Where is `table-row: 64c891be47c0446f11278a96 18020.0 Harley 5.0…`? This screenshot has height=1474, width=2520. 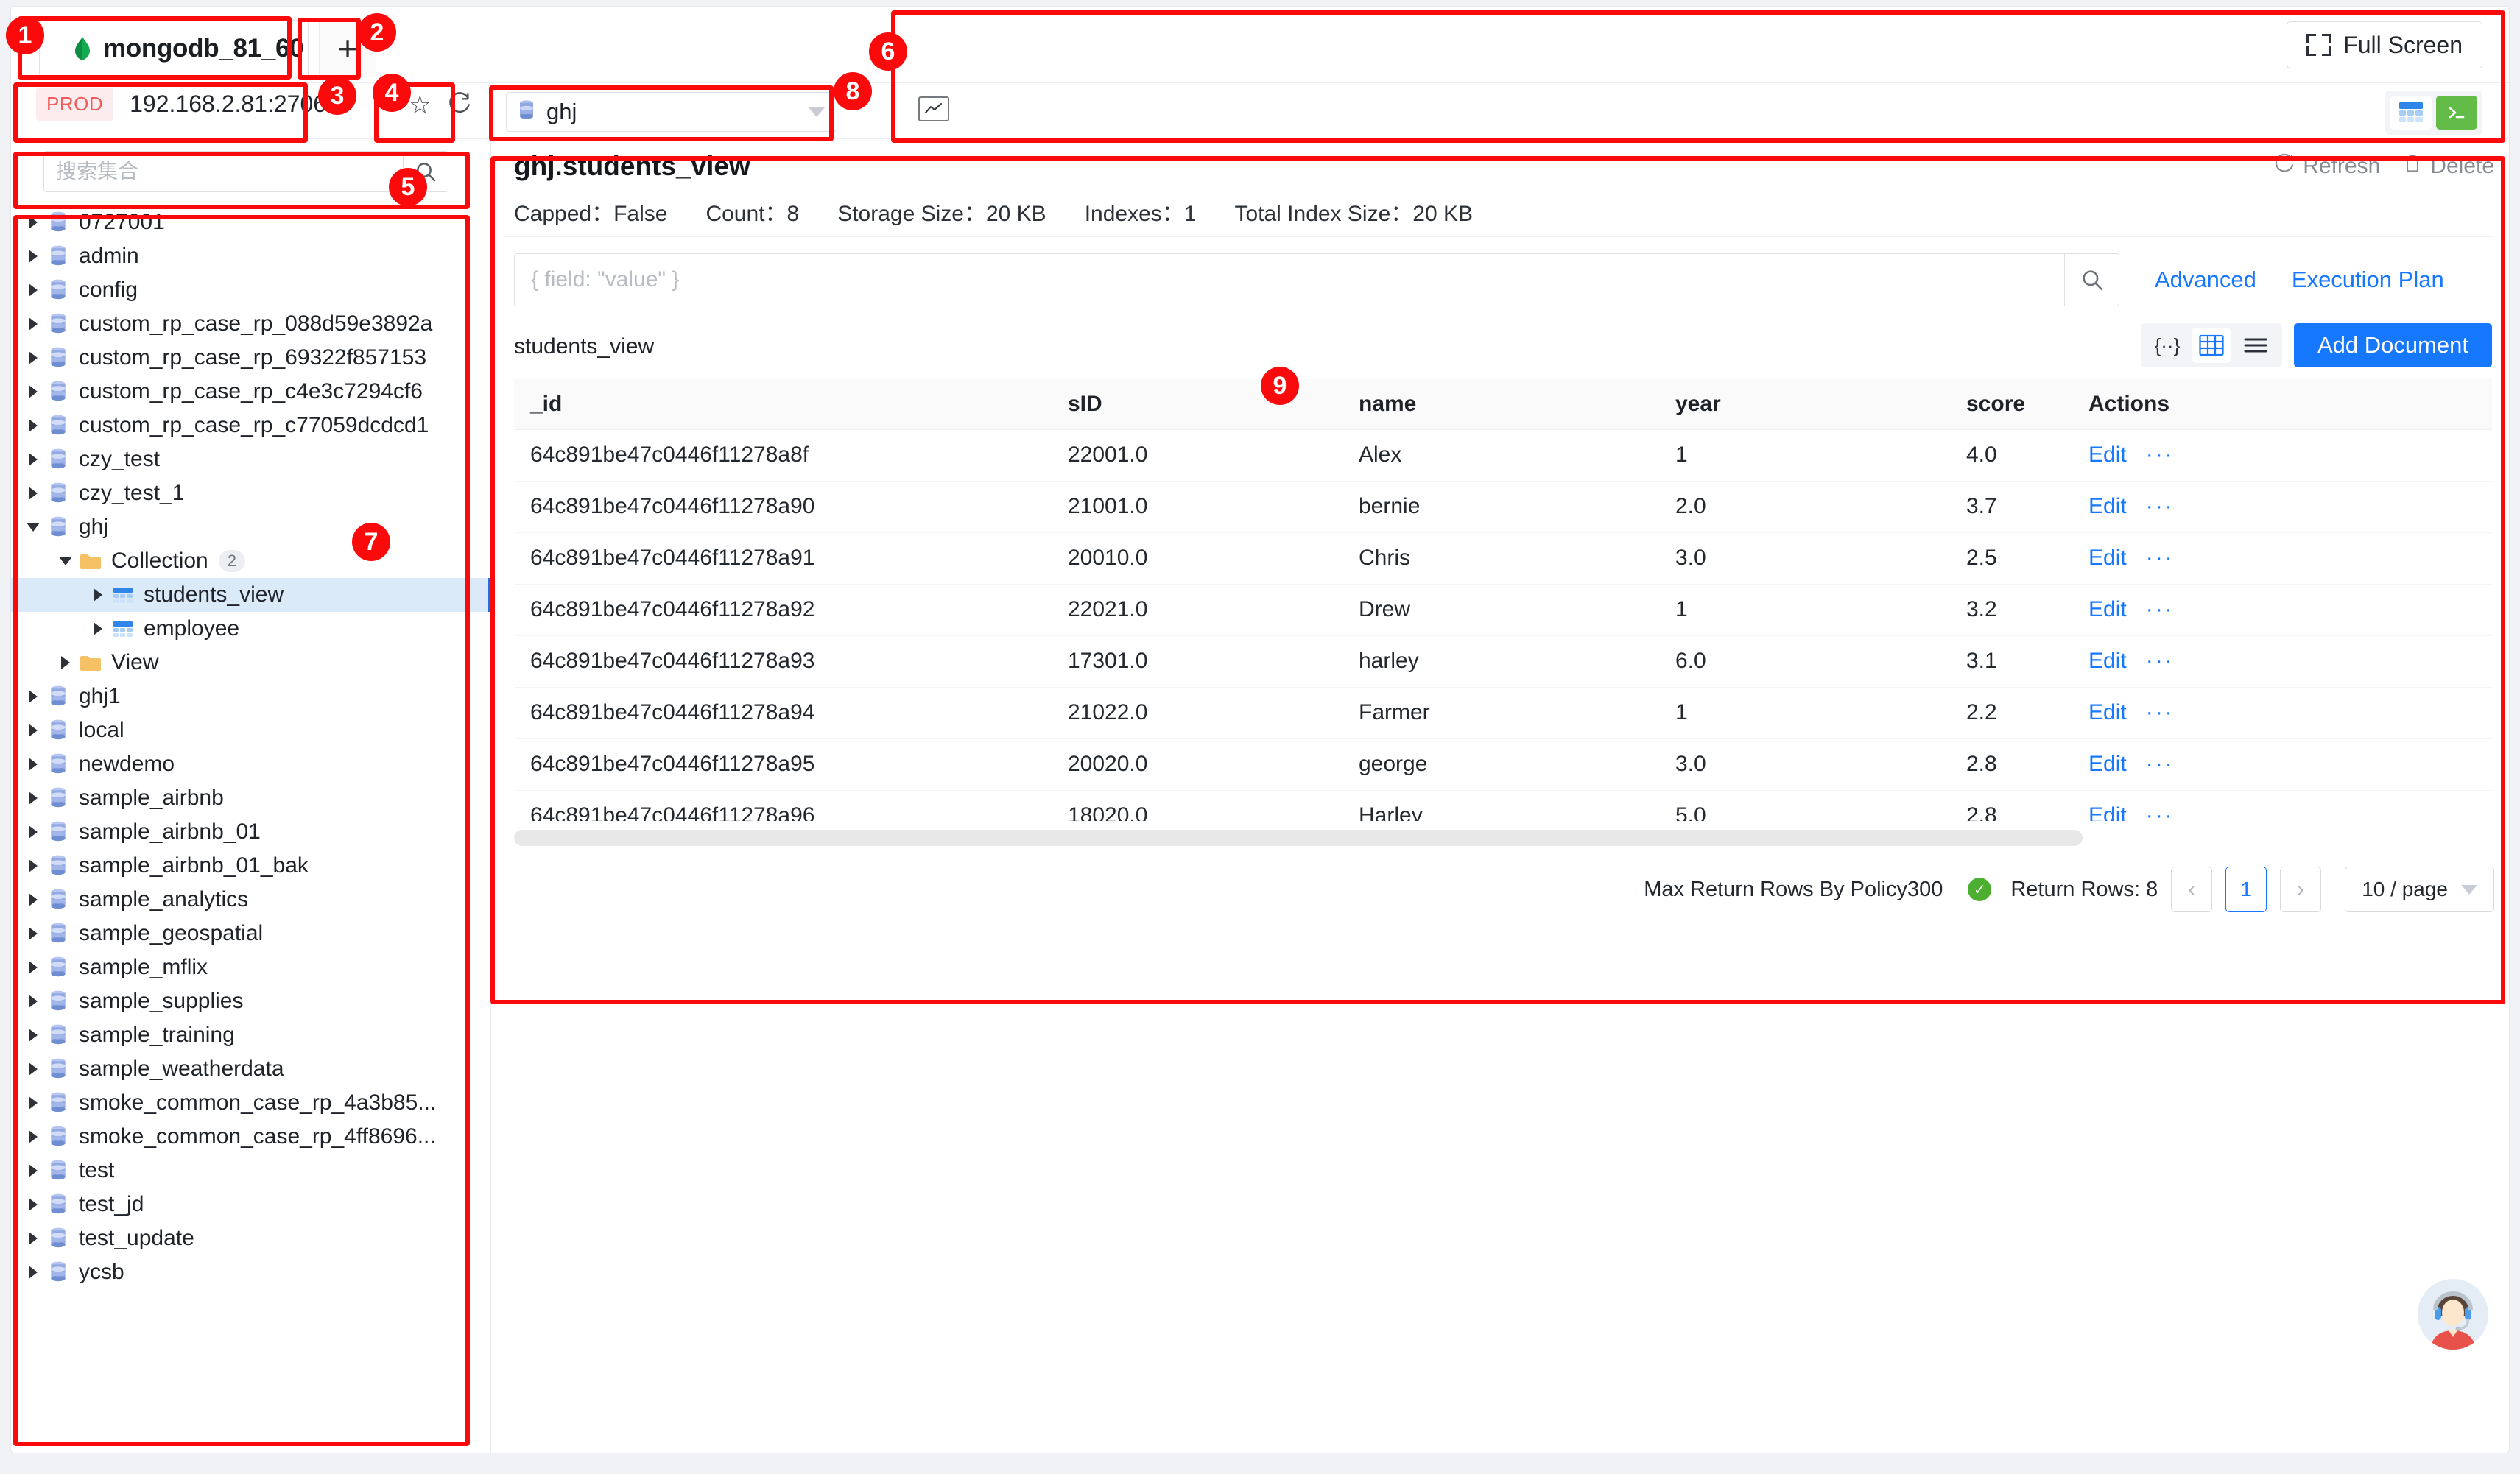
table-row: 64c891be47c0446f11278a96 18020.0 Harley 5.0… is located at coordinates (1503, 806).